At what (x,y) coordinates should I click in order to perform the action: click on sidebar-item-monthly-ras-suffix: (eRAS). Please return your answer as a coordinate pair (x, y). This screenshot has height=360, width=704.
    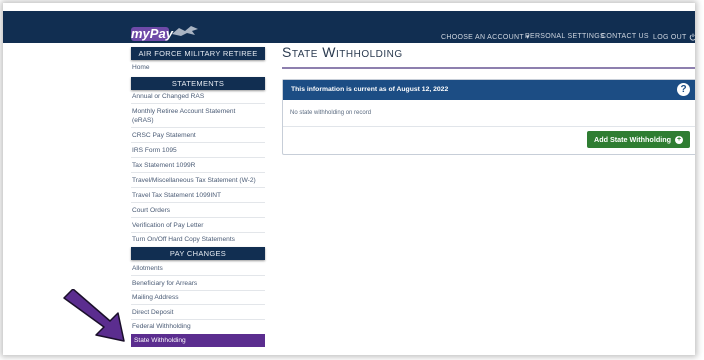
    Looking at the image, I should click on (143, 121).